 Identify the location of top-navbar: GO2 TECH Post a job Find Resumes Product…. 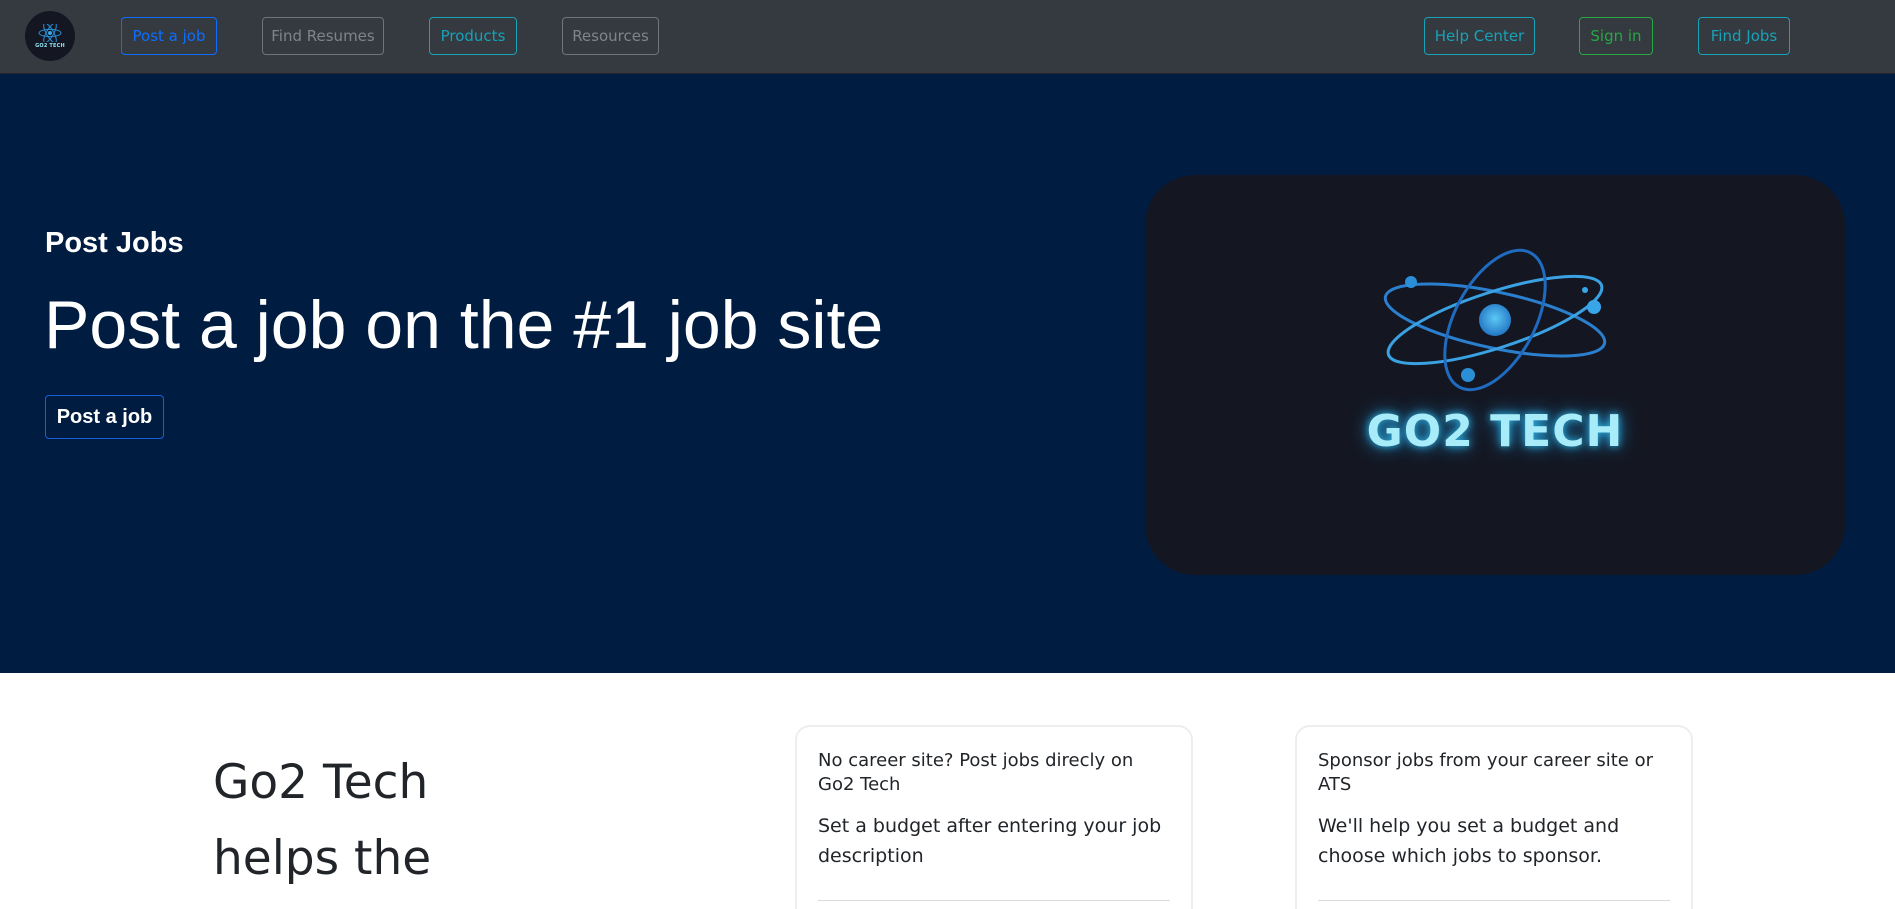
(947, 37).